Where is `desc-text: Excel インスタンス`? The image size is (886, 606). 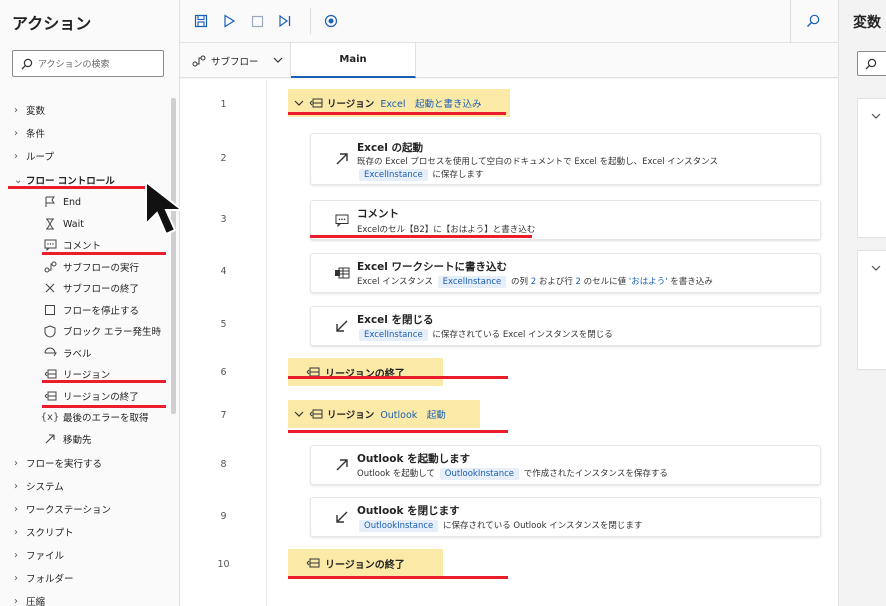 desc-text: Excel インスタンス is located at coordinates (395, 282).